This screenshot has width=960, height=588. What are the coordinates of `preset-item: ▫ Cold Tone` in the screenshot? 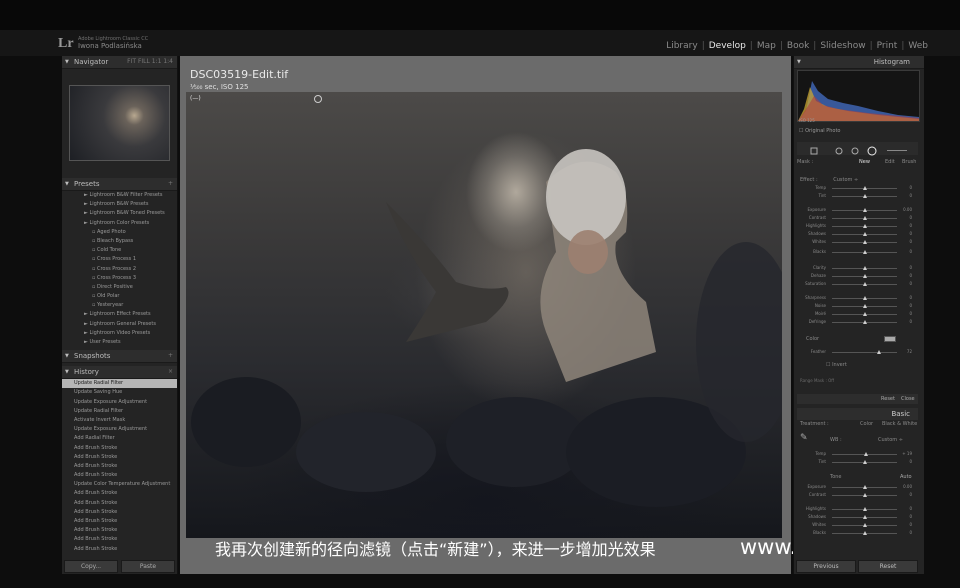 It's located at (130, 250).